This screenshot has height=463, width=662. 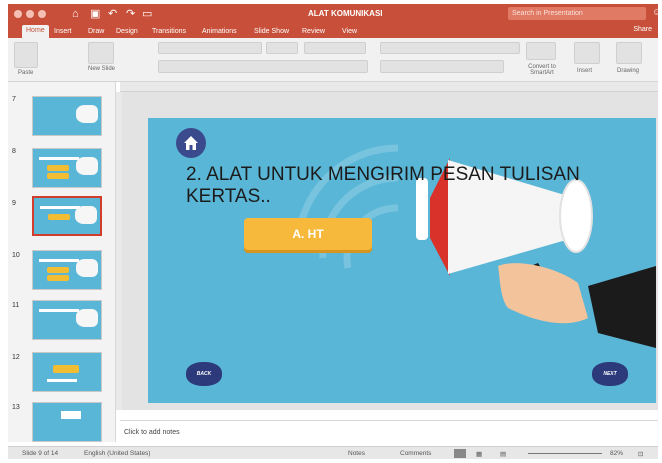 What do you see at coordinates (102, 69) in the screenshot?
I see `new-slide-label: New Slide` at bounding box center [102, 69].